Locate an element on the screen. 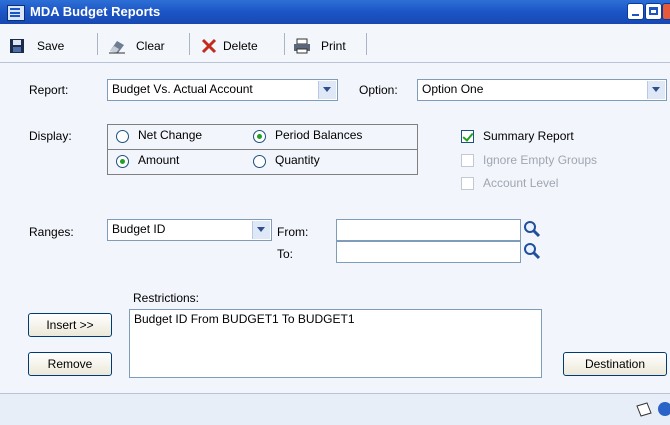 This screenshot has width=670, height=425. range-from-input is located at coordinates (428, 230).